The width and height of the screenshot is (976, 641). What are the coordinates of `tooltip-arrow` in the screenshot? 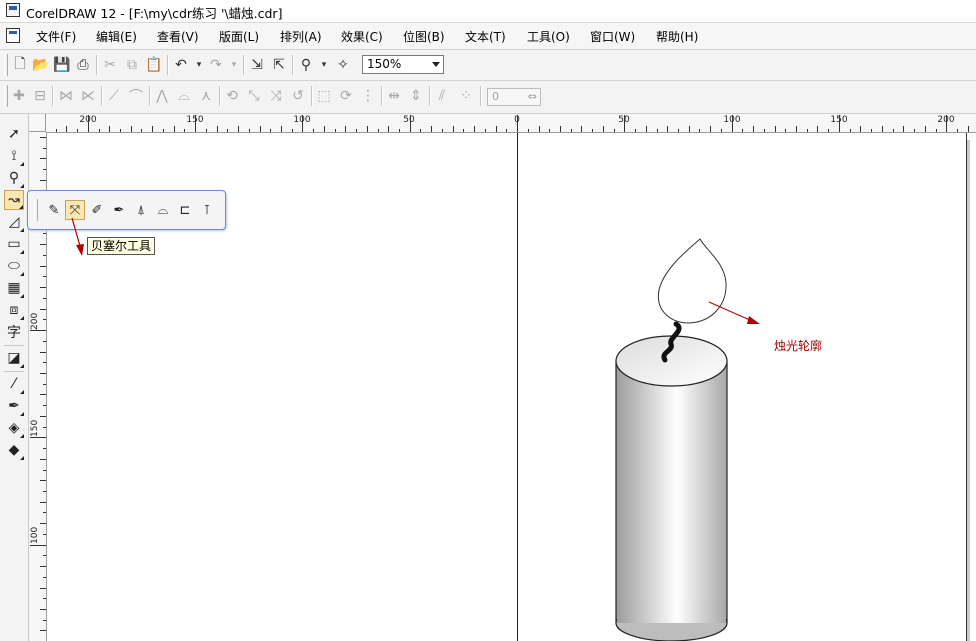 It's located at (77, 236).